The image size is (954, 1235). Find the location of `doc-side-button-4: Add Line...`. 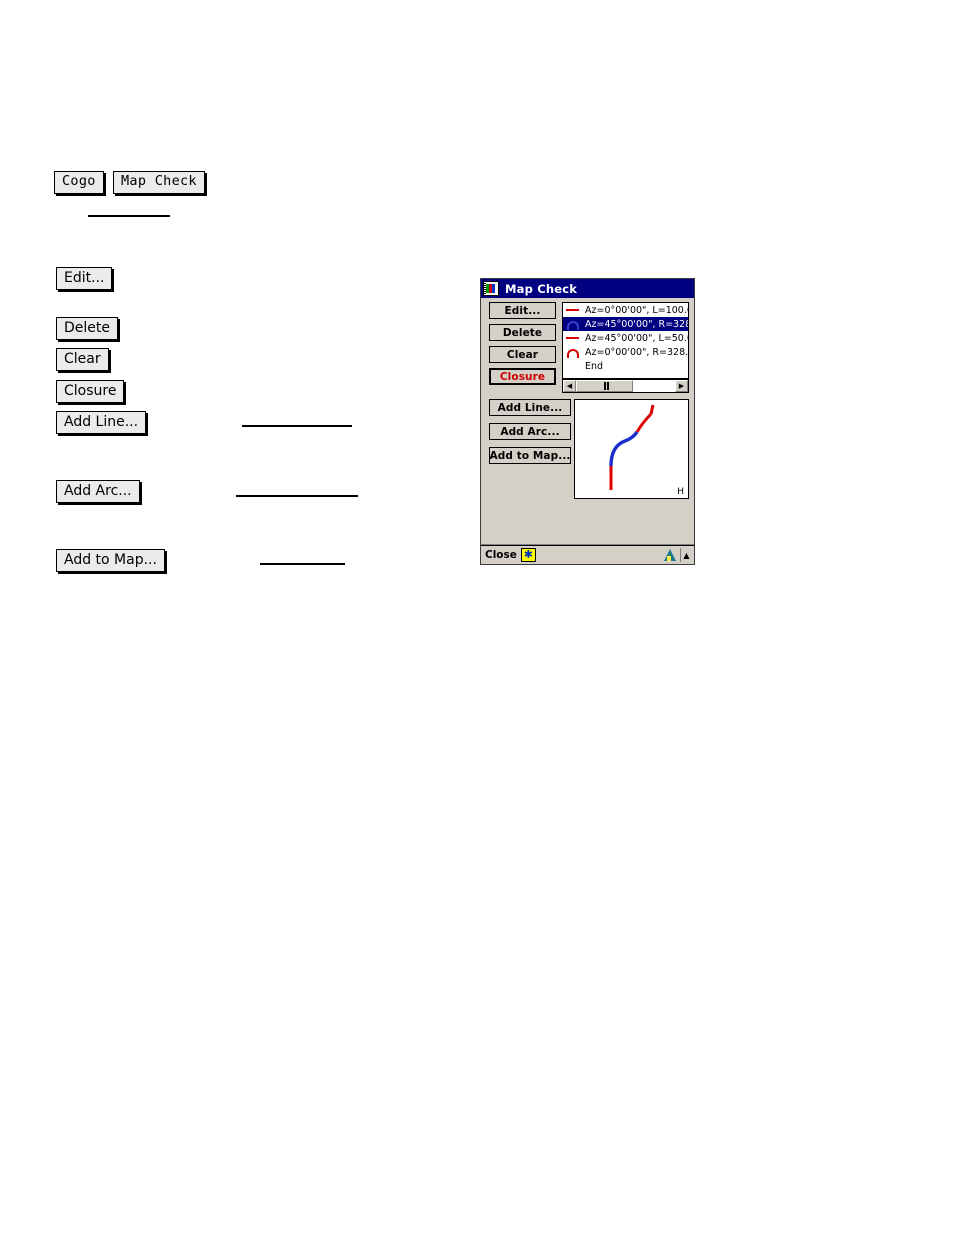

doc-side-button-4: Add Line... is located at coordinates (101, 422).